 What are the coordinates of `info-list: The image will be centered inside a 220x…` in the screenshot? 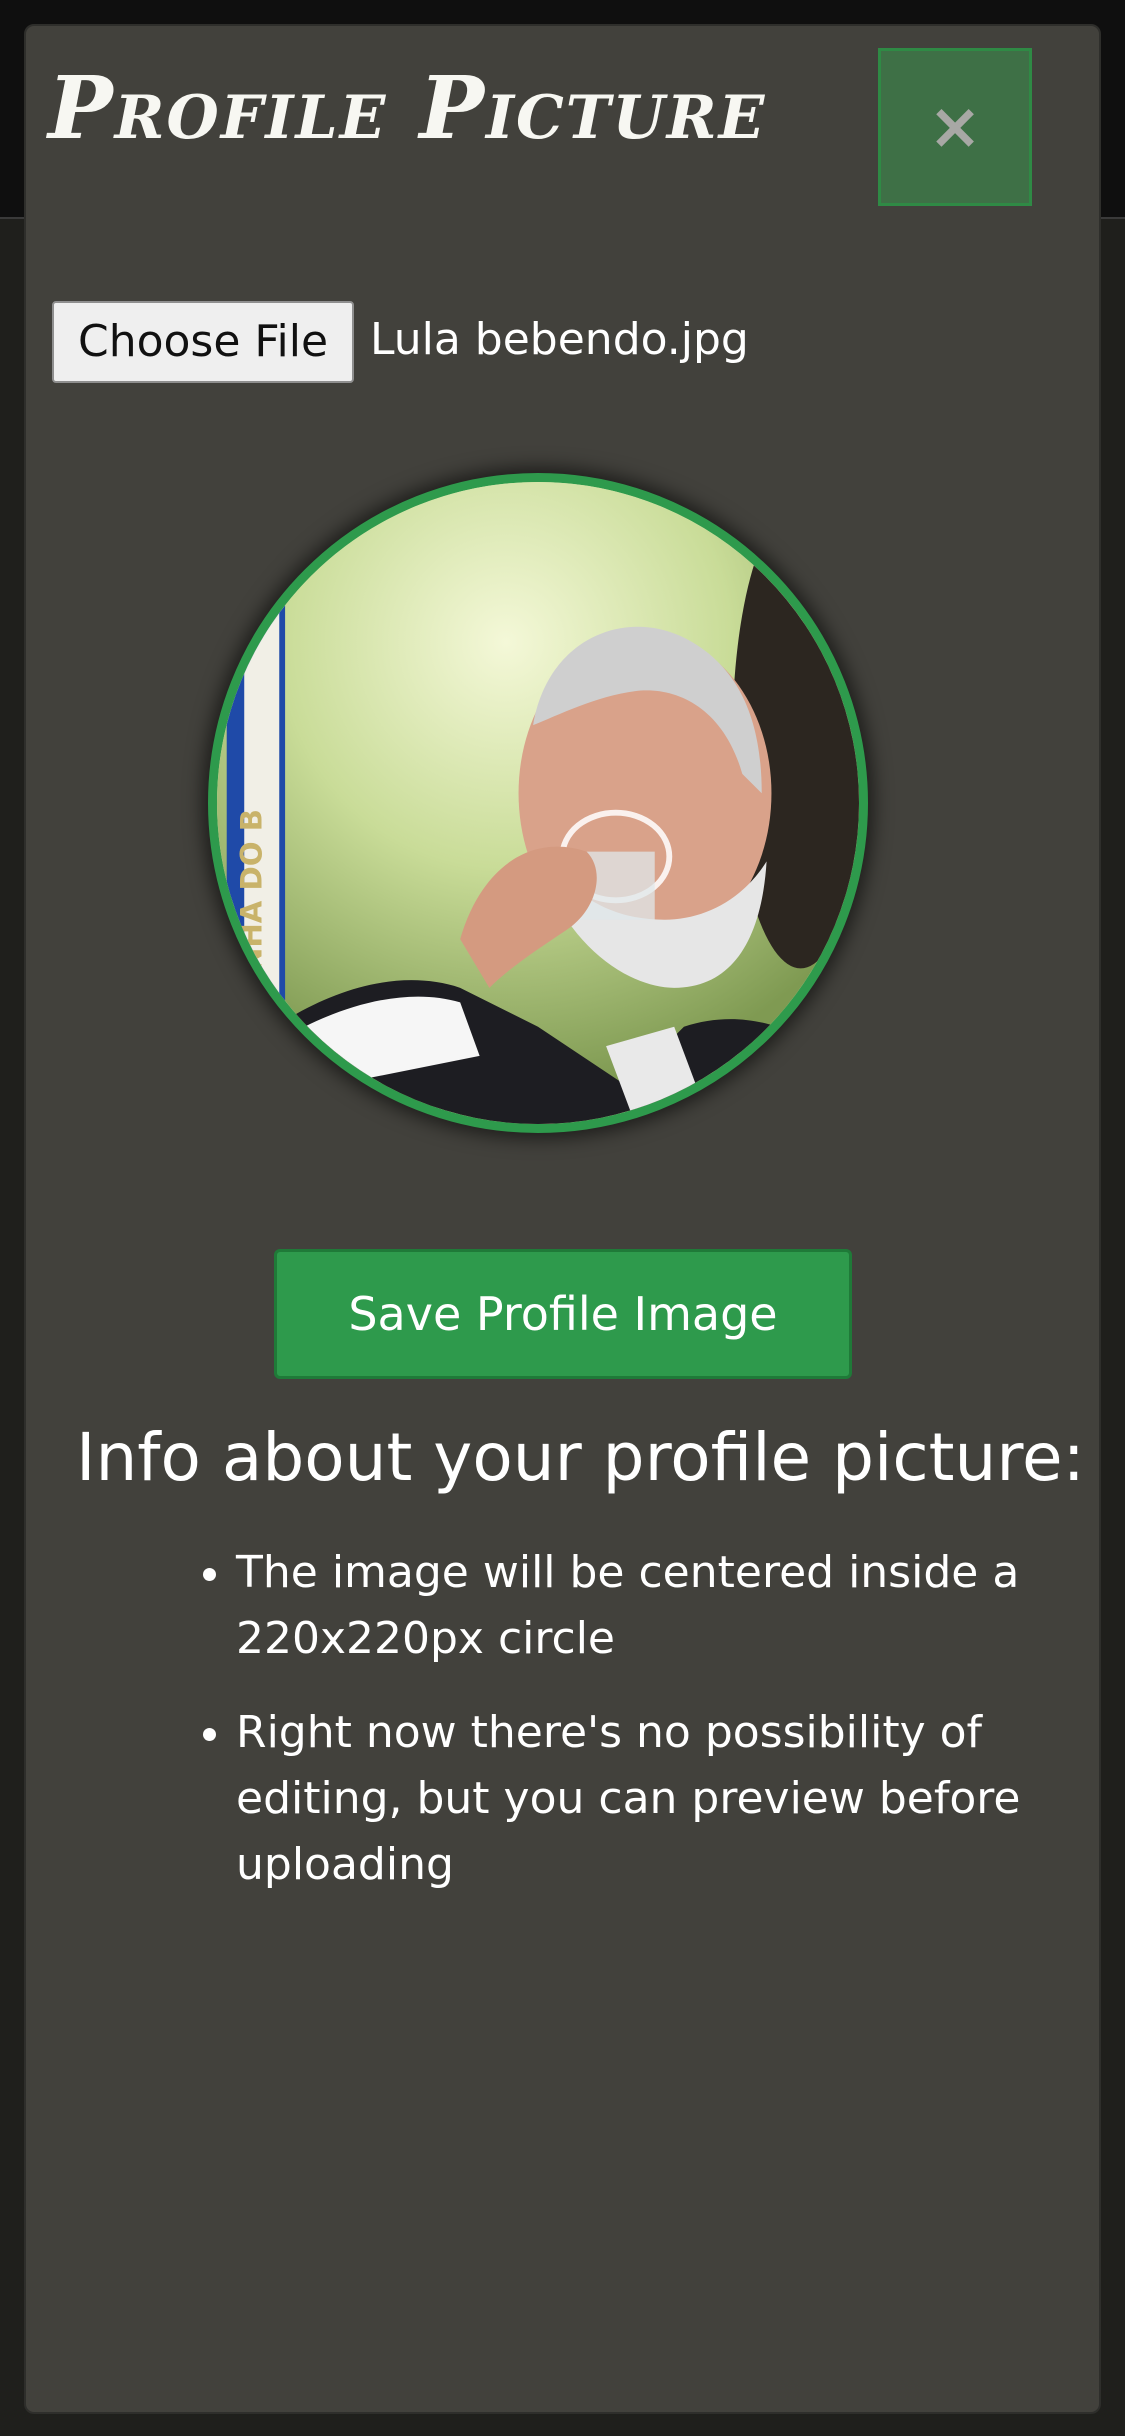 It's located at (606, 1733).